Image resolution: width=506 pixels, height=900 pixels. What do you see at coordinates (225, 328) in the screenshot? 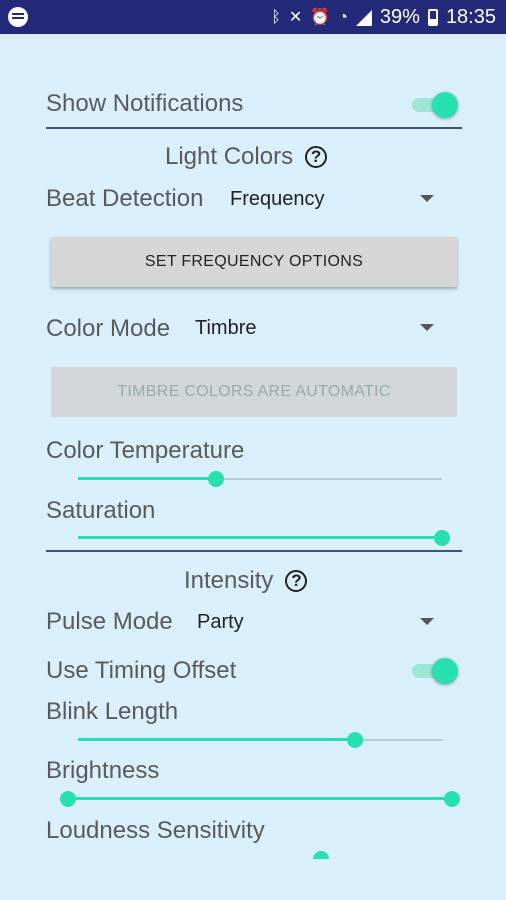
I see `color-mode-select: Timbre` at bounding box center [225, 328].